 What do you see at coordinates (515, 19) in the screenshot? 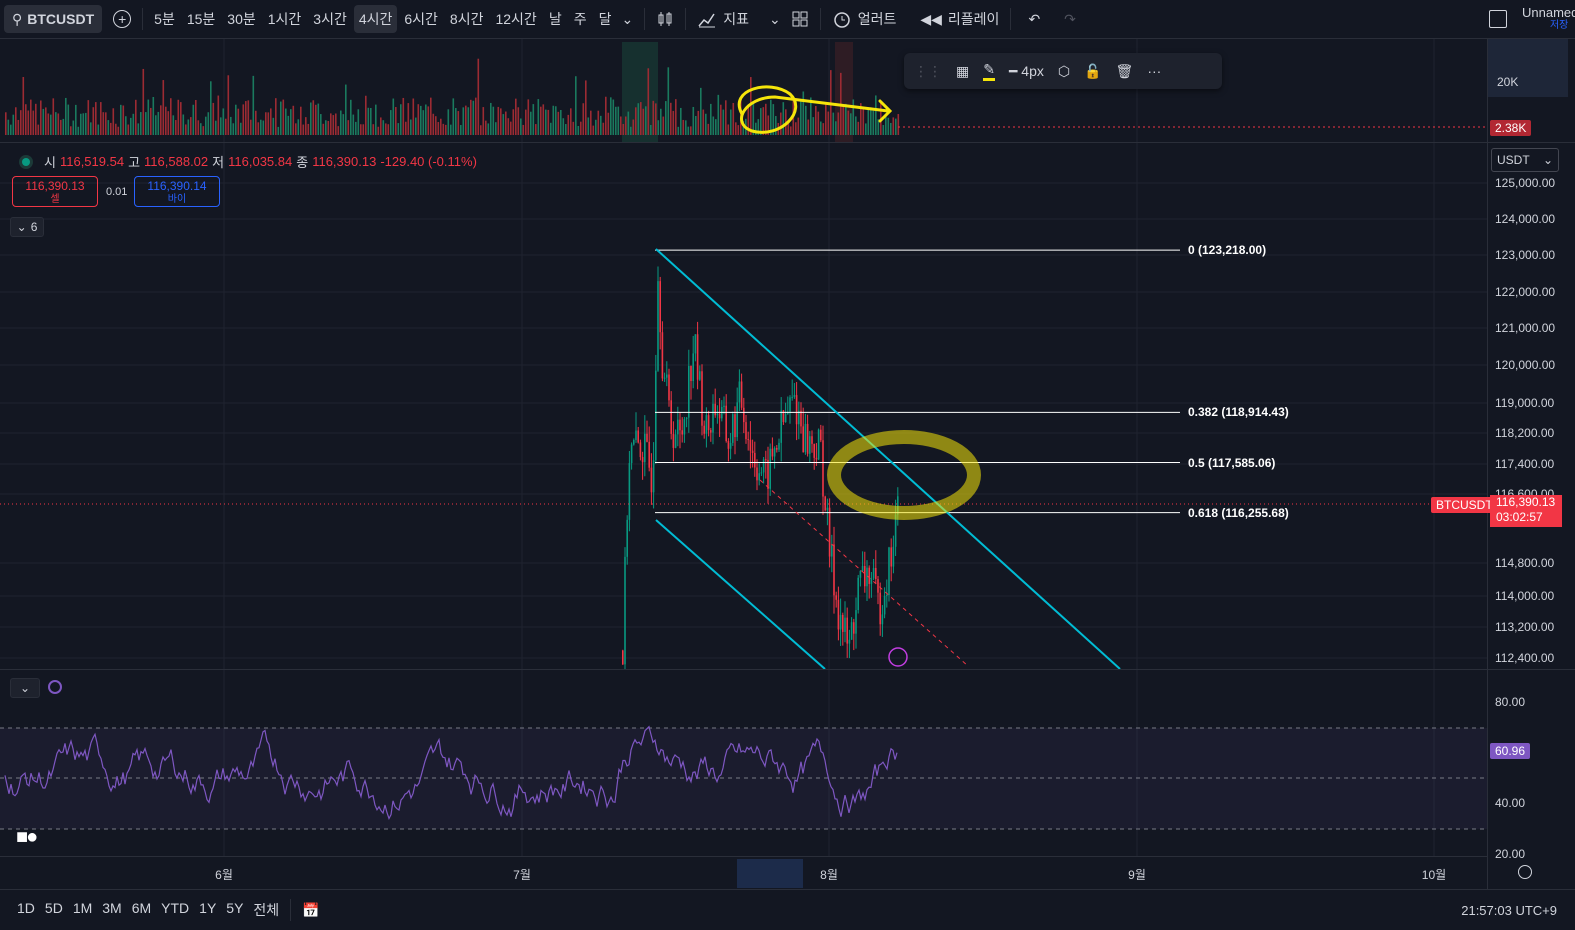
I see `interval-8: 12시간` at bounding box center [515, 19].